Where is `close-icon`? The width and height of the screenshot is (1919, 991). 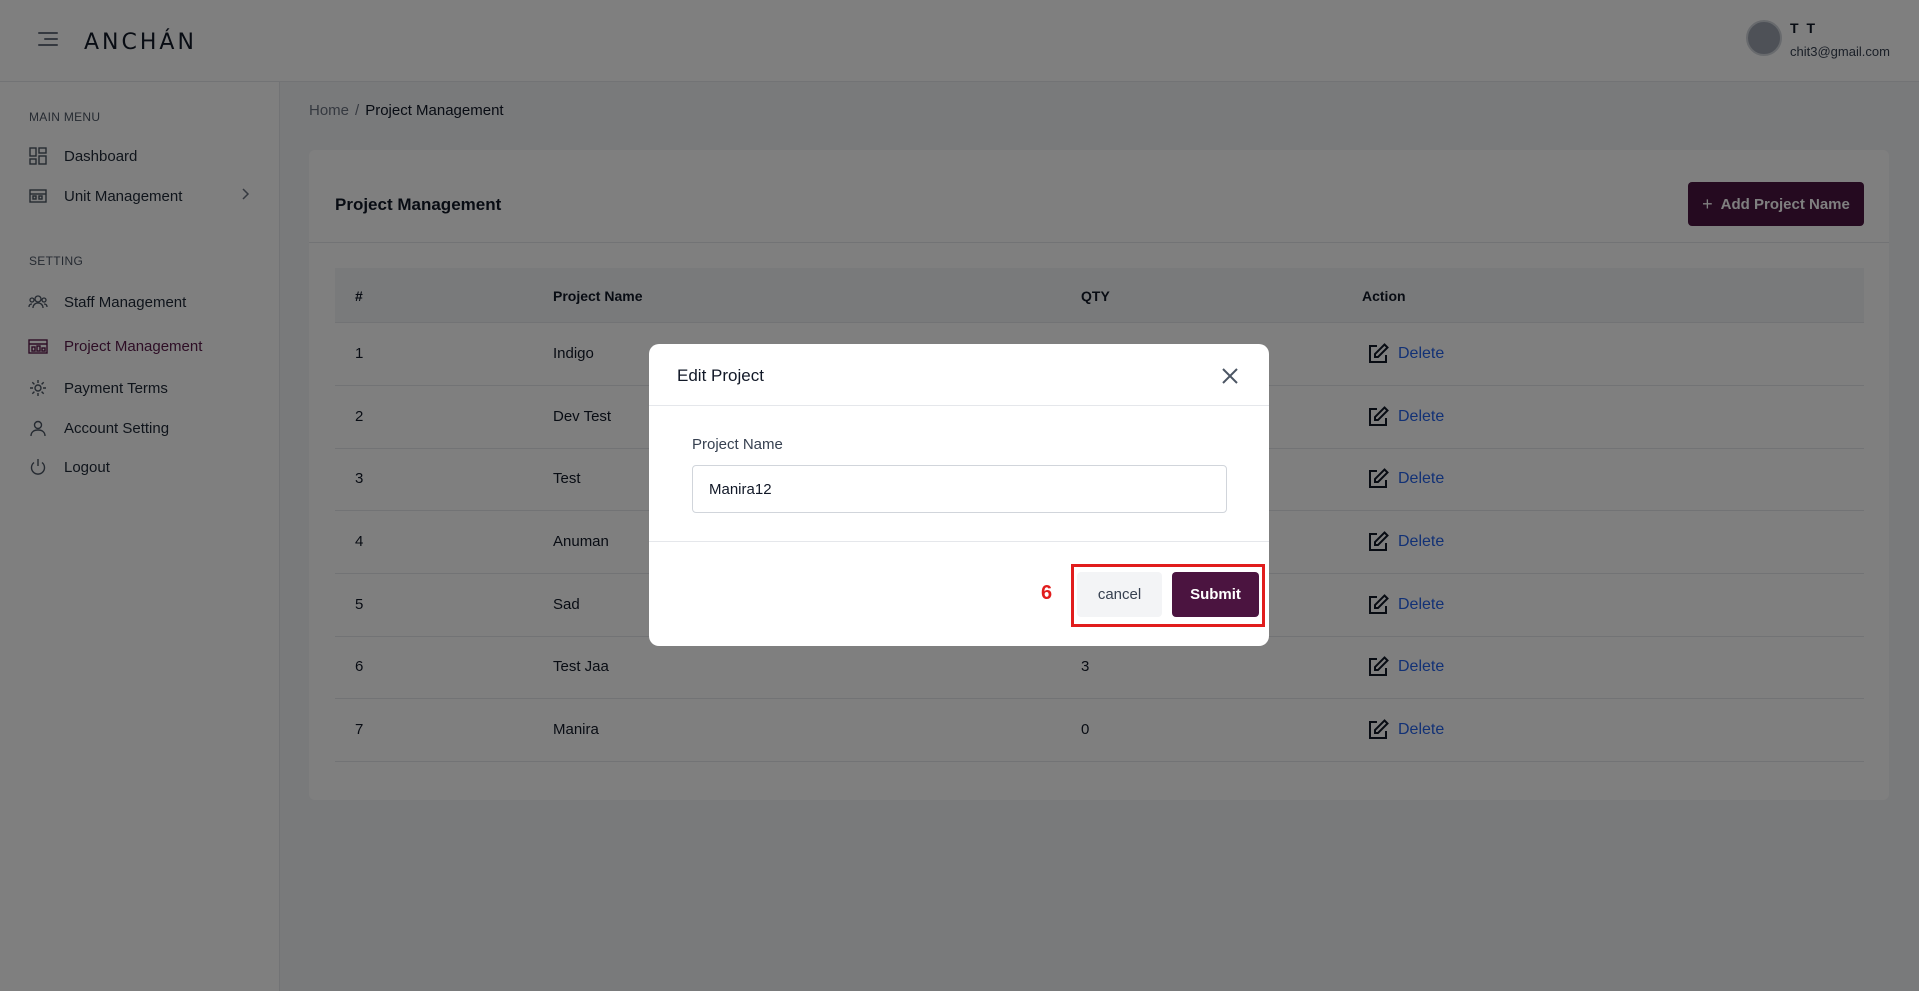 close-icon is located at coordinates (1230, 376).